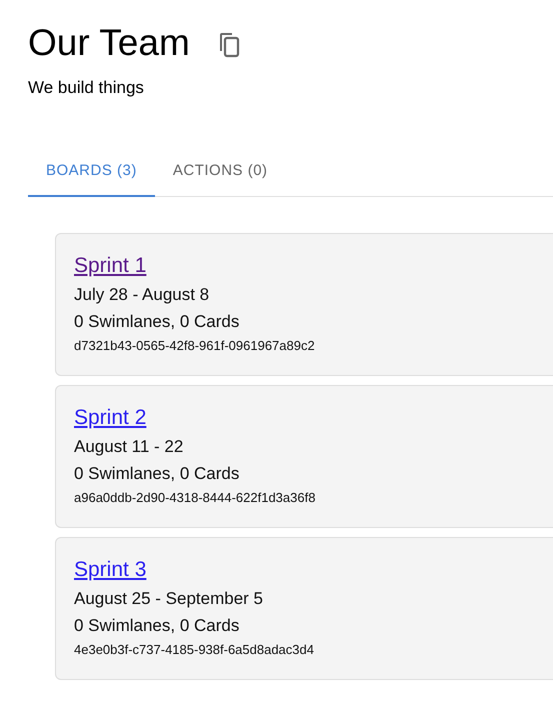  I want to click on team-description: We build things, so click(86, 88).